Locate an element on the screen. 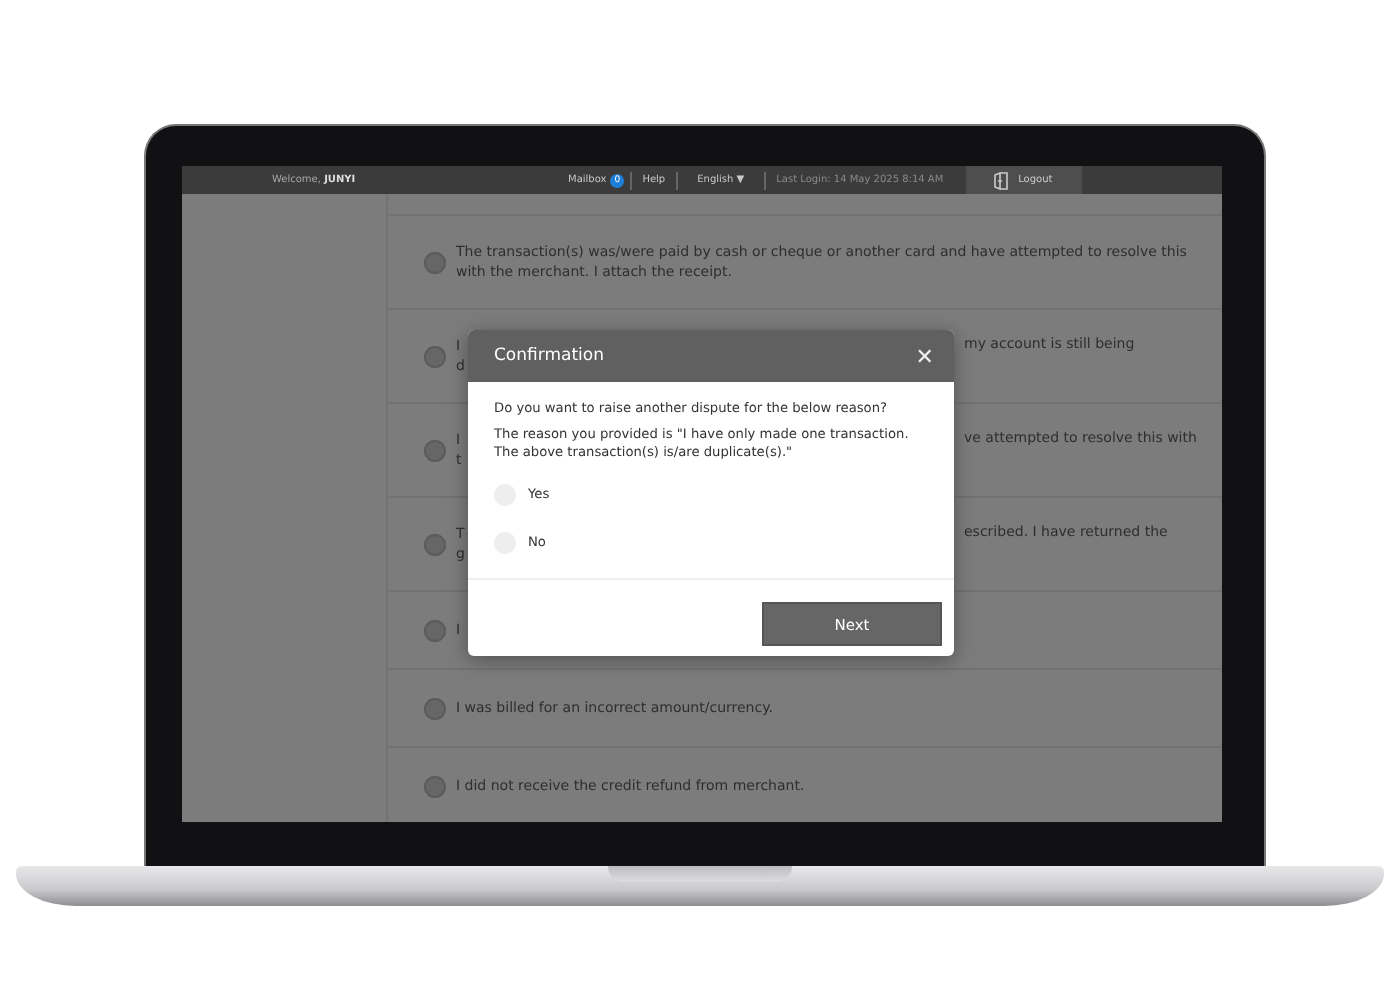  close-button: ✕ is located at coordinates (924, 356).